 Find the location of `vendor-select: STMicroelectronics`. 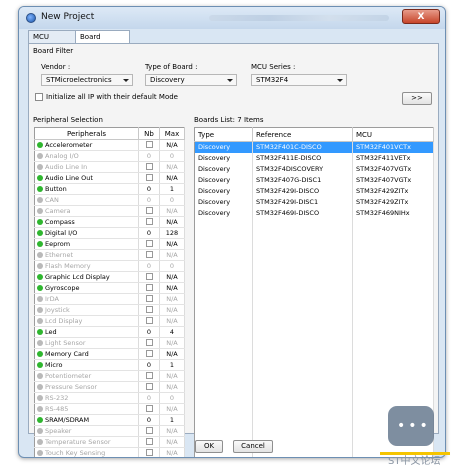

vendor-select: STMicroelectronics is located at coordinates (87, 80).